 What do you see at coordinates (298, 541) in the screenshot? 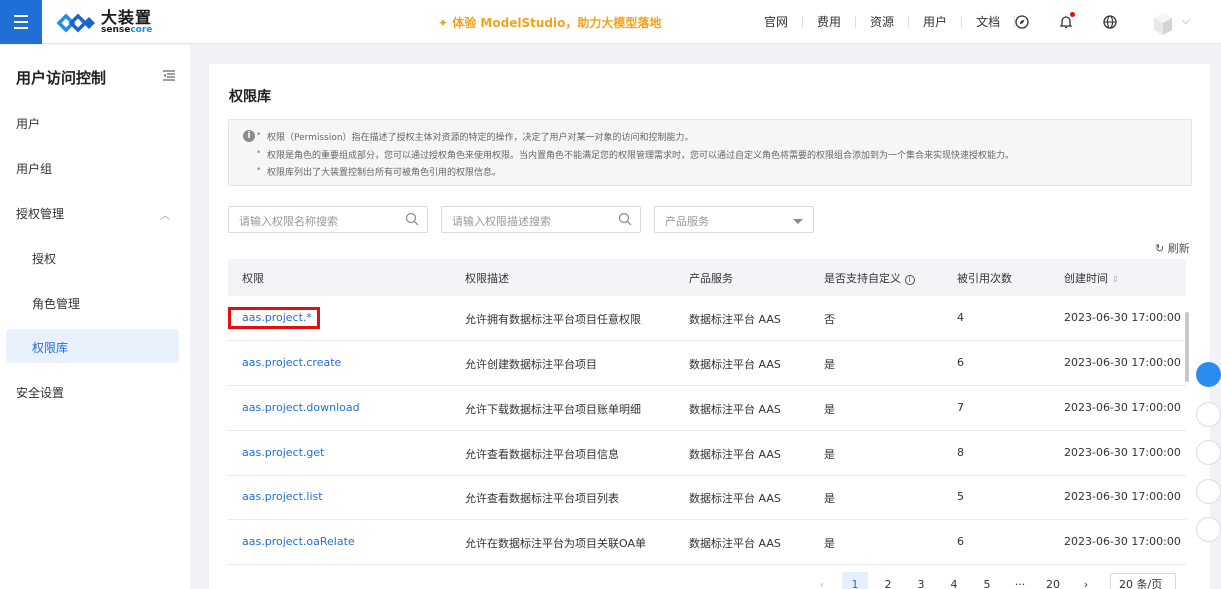
I see `perm-link: aas.project.oaRelate` at bounding box center [298, 541].